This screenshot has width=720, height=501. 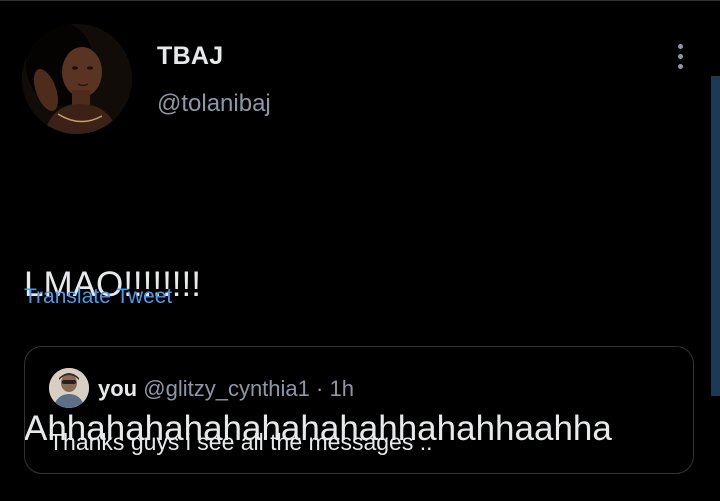 What do you see at coordinates (360, 0) in the screenshot?
I see `top-divider` at bounding box center [360, 0].